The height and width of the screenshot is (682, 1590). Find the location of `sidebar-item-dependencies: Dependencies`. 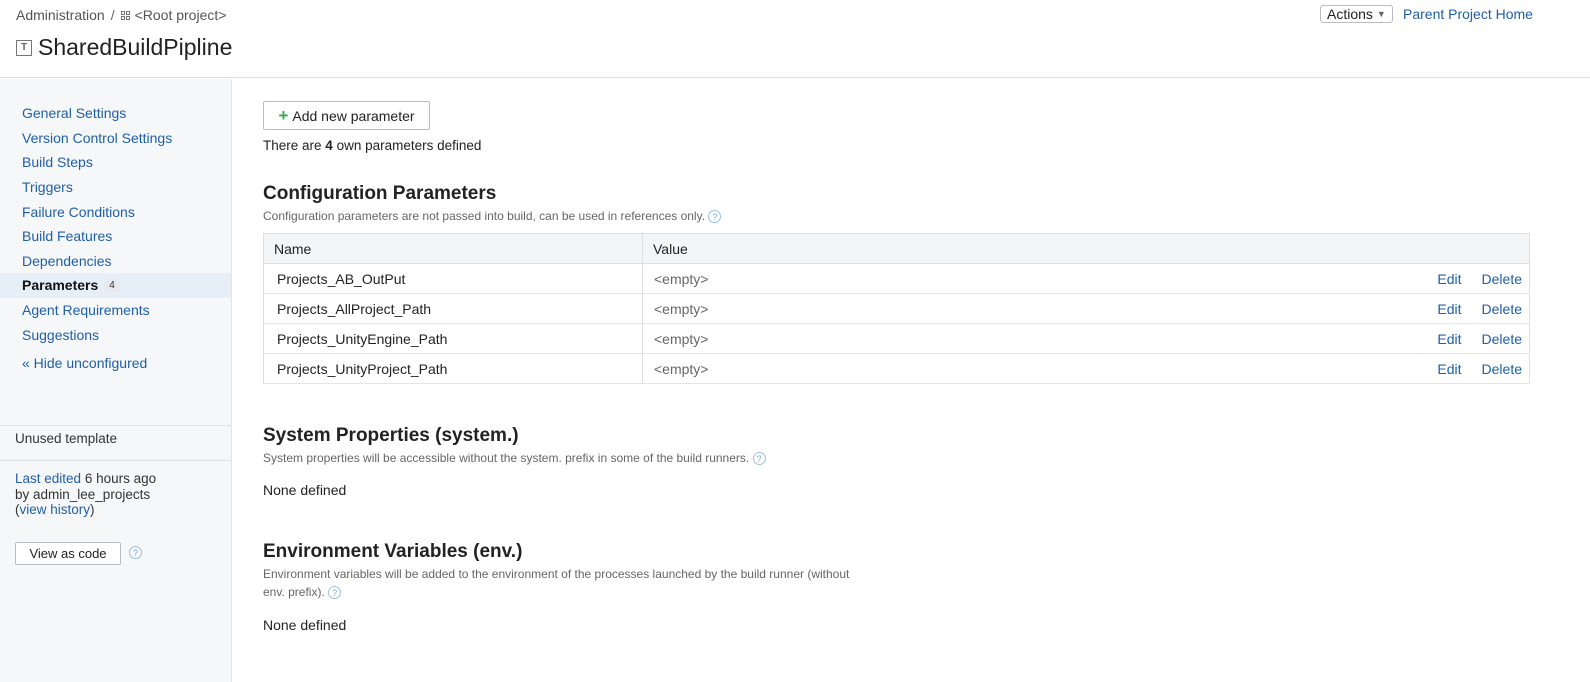

sidebar-item-dependencies: Dependencies is located at coordinates (115, 261).